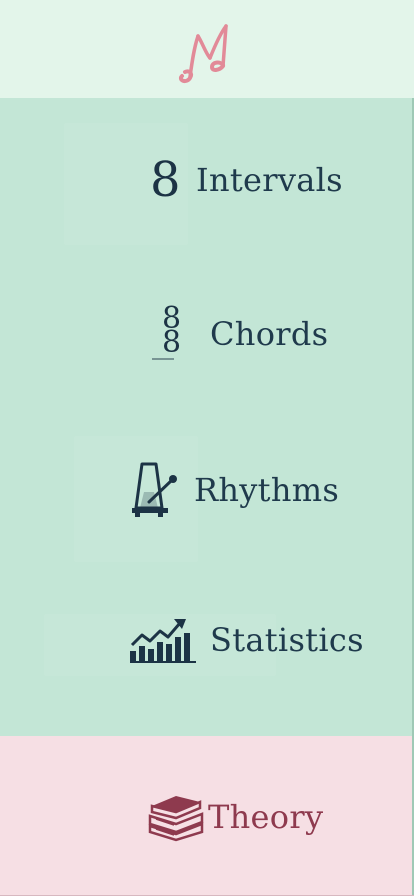 The image size is (414, 896). What do you see at coordinates (175, 334) in the screenshot?
I see `chord-icon: 8 8` at bounding box center [175, 334].